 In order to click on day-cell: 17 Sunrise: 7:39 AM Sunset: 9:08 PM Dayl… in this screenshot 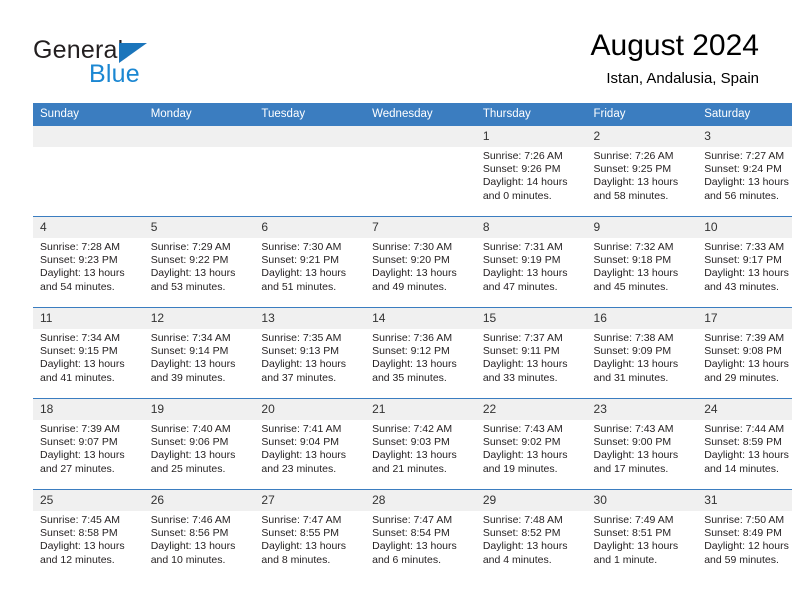, I will do `click(744, 353)`.